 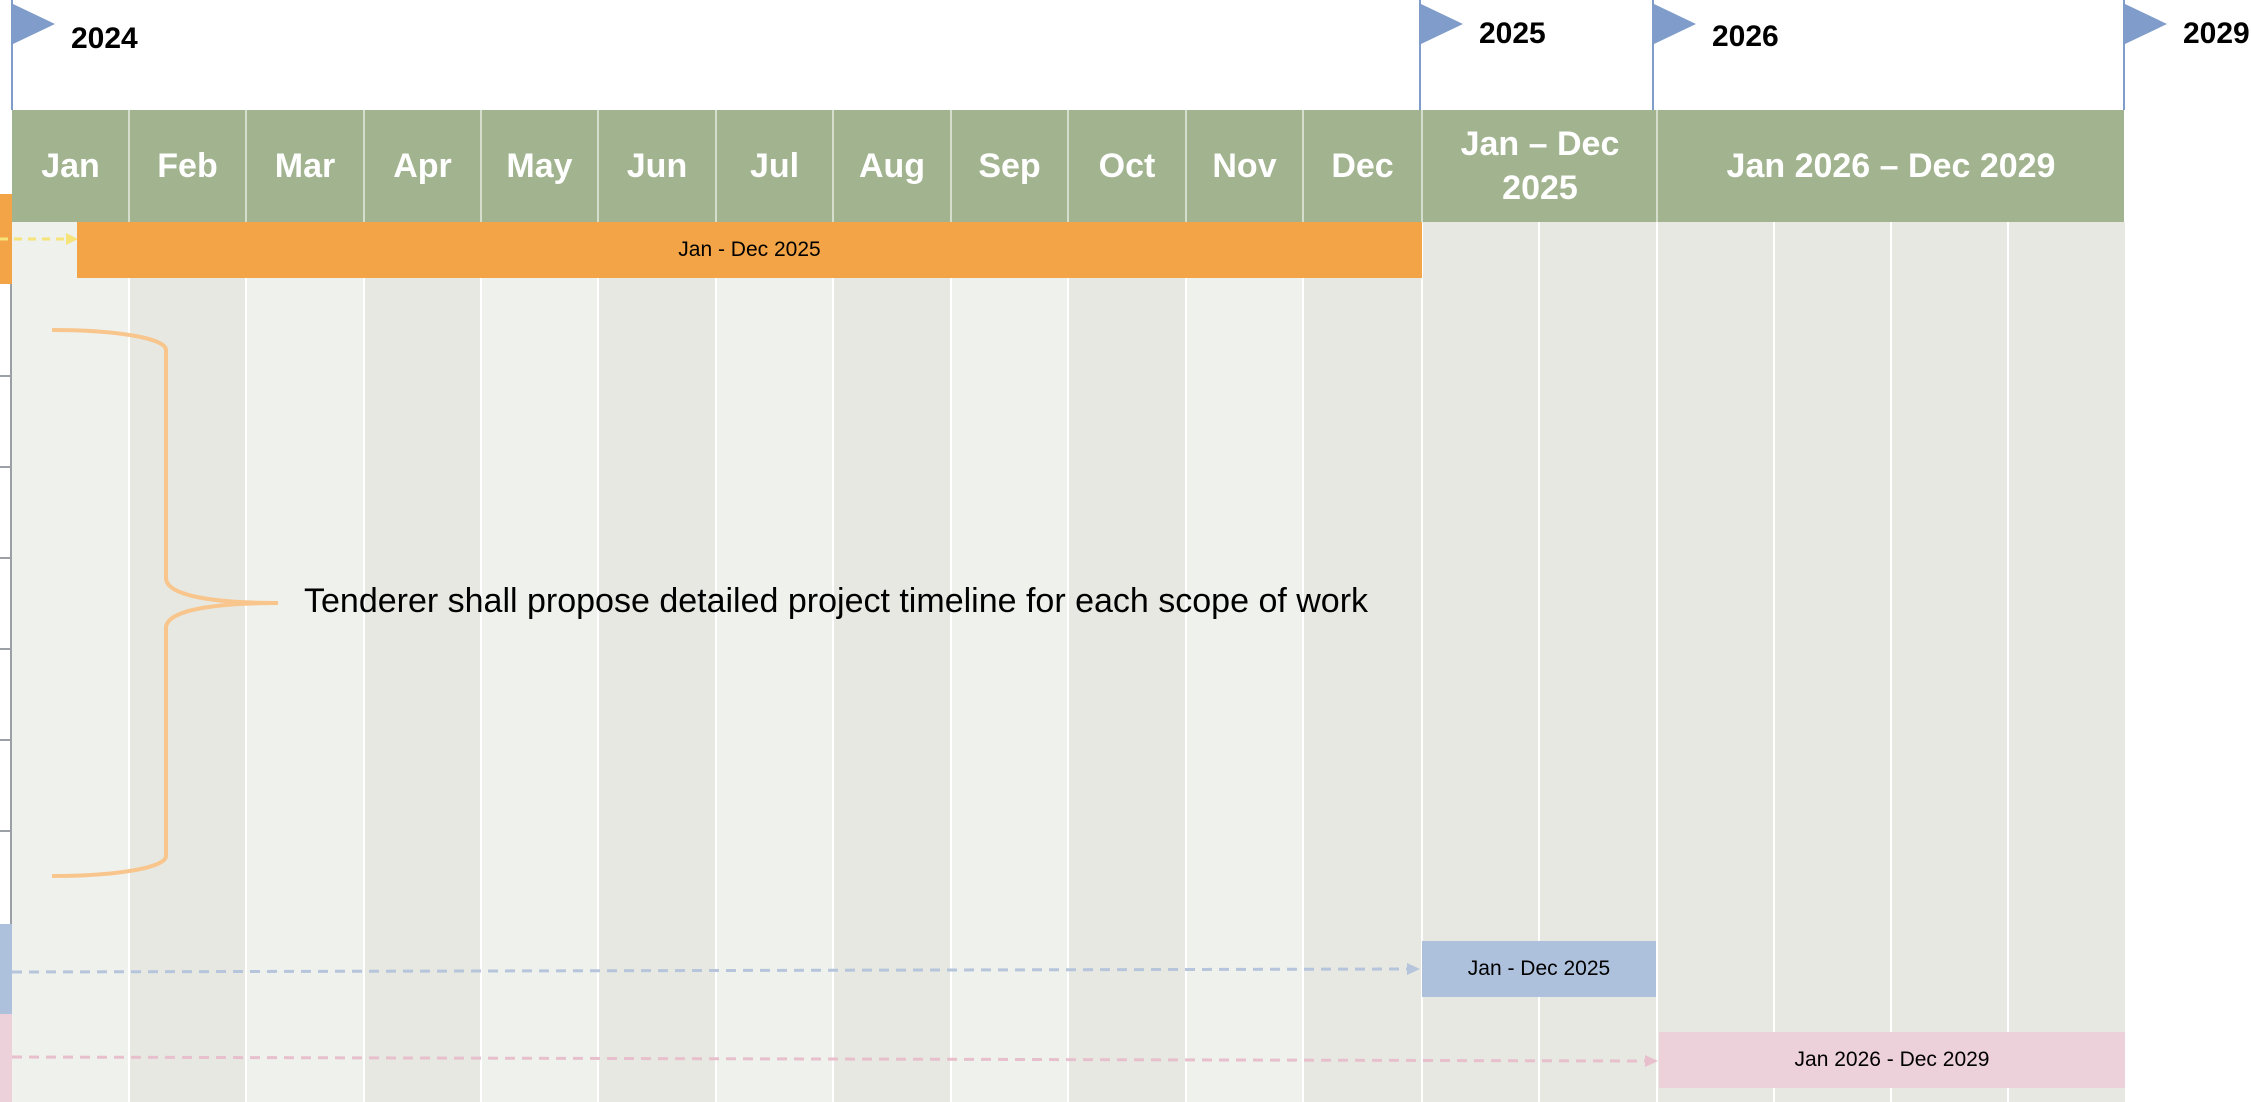 I want to click on task-bar-2: Jan - Dec 2025, so click(x=1539, y=969).